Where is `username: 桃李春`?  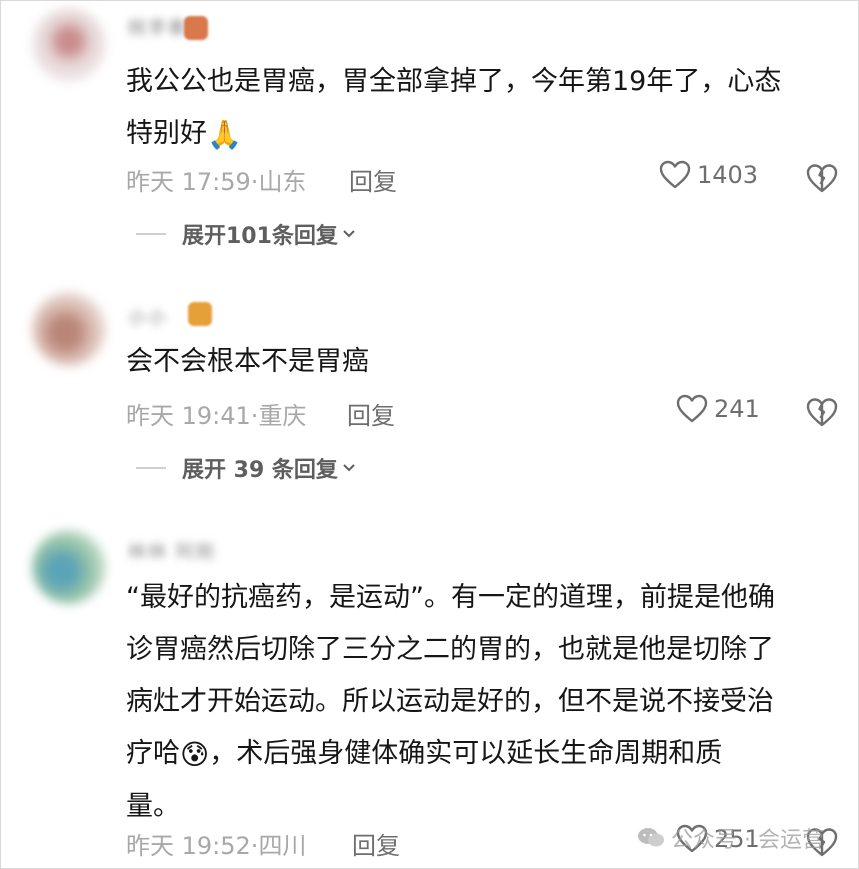 username: 桃李春 is located at coordinates (158, 26).